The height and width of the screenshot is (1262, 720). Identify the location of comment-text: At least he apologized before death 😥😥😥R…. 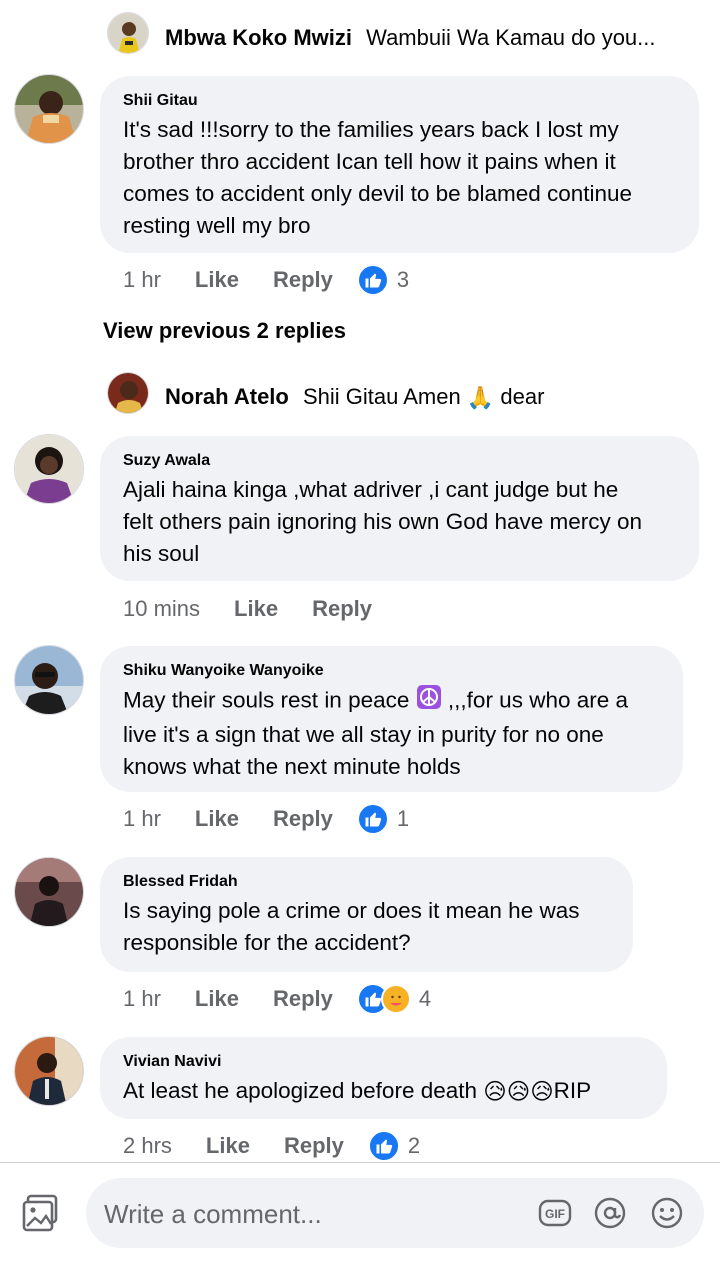
(384, 1091).